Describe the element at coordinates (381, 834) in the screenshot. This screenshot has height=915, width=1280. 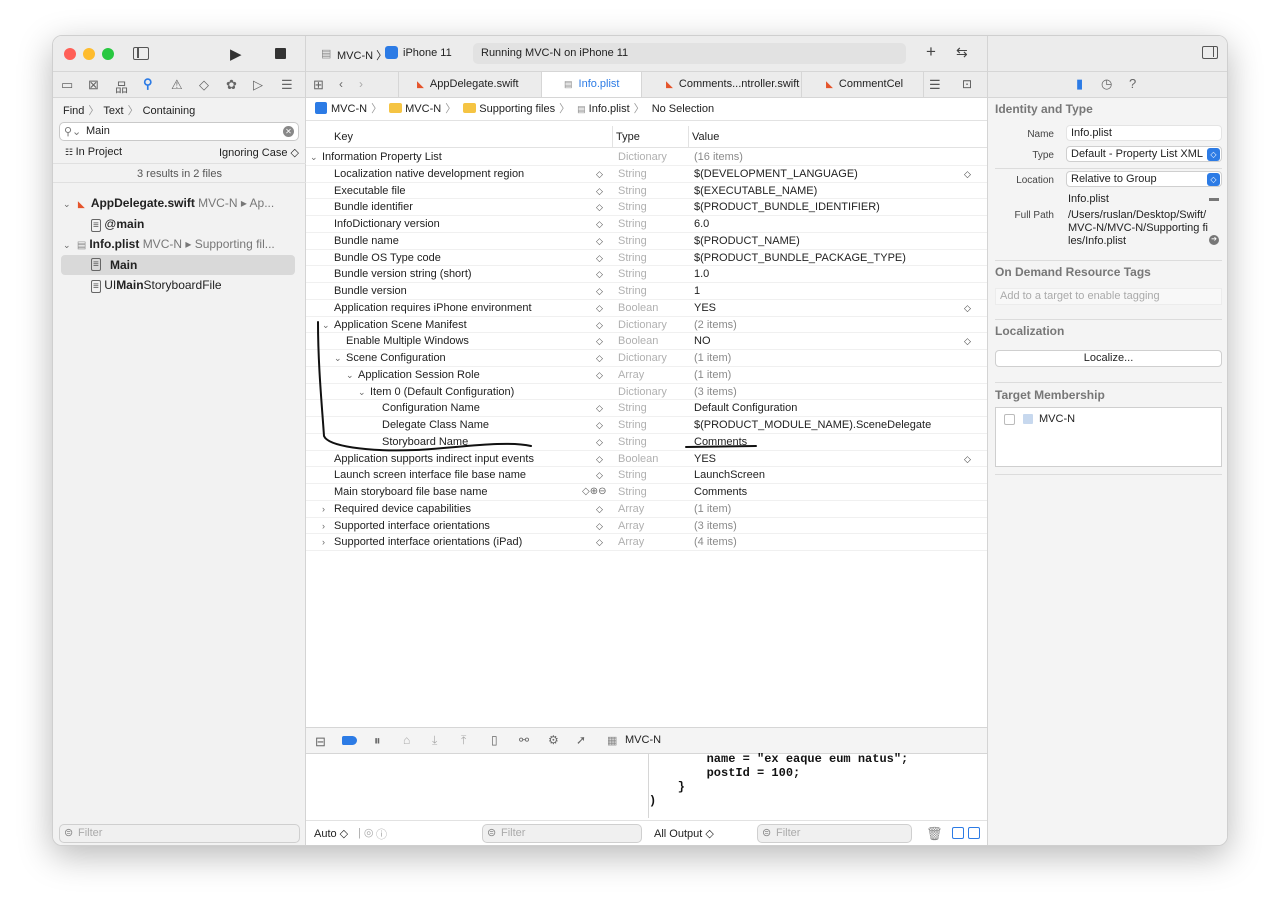
I see `info-icon: ⓘ` at that location.